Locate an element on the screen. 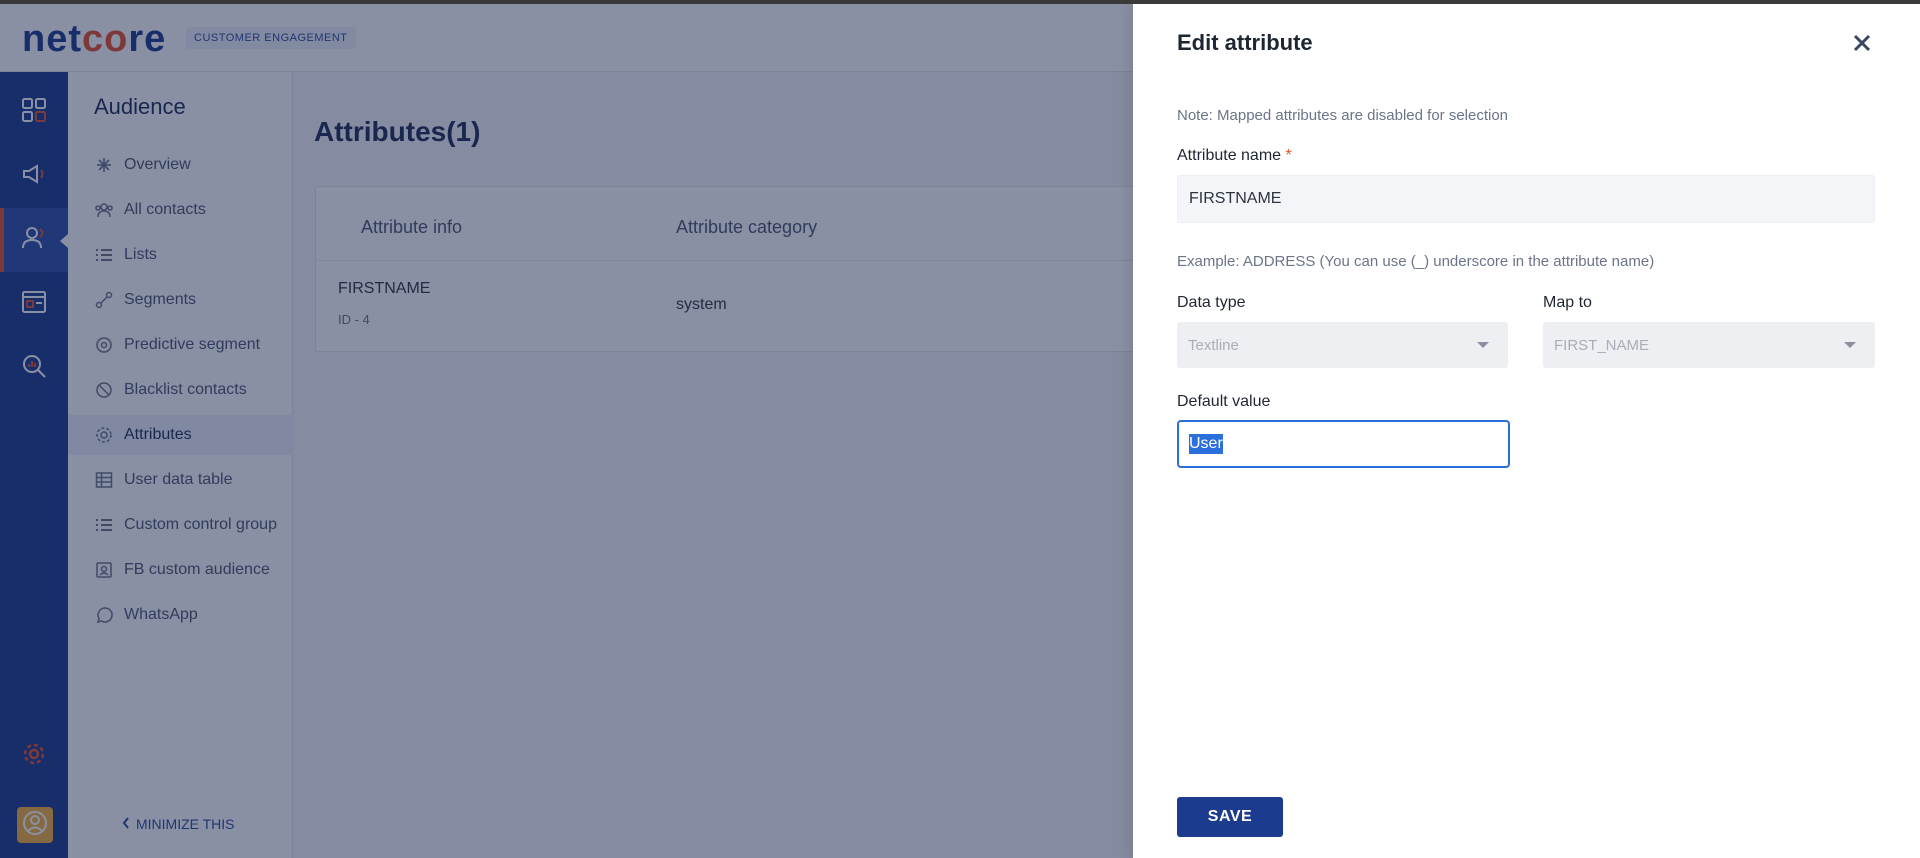 The height and width of the screenshot is (858, 1920). close-icon is located at coordinates (1862, 45).